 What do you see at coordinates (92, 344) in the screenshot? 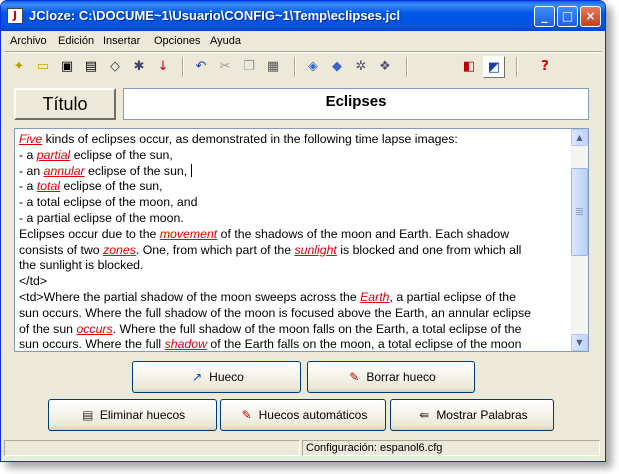
I see `text-span: sun occurs. Where the full` at bounding box center [92, 344].